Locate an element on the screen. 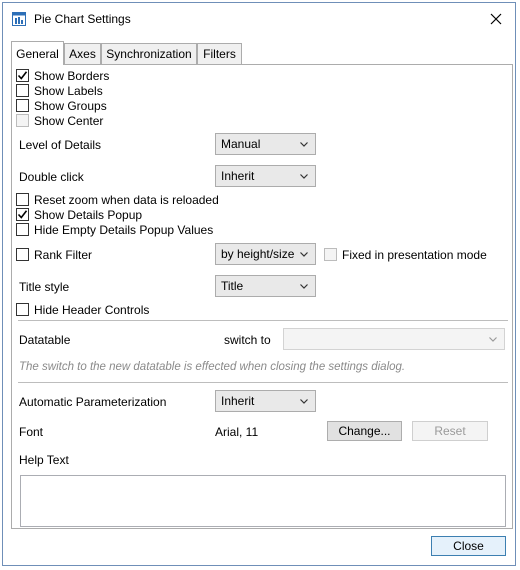 The height and width of the screenshot is (570, 520). hide-empty-details-checkbox is located at coordinates (22, 229).